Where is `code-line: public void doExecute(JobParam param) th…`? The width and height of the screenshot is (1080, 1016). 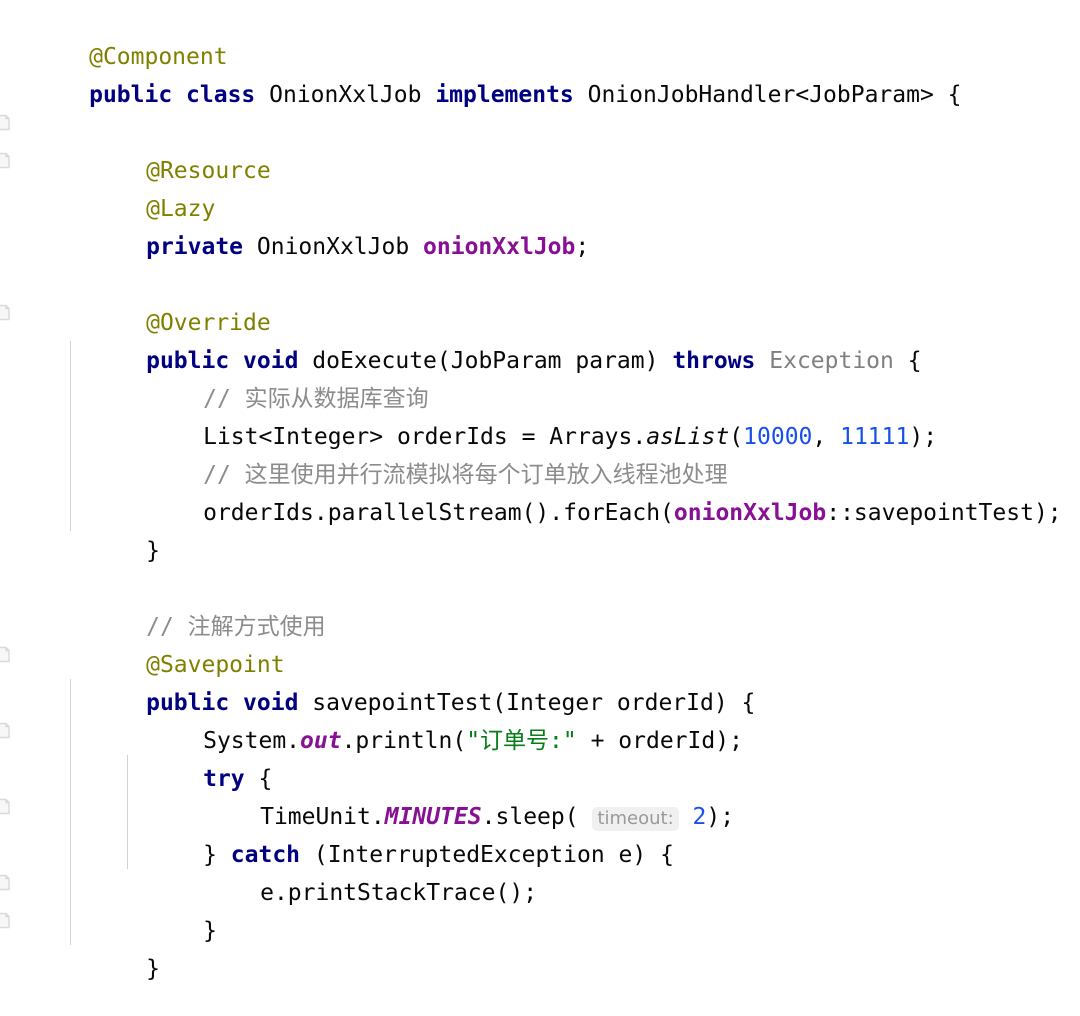 code-line: public void doExecute(JobParam param) th… is located at coordinates (540, 339).